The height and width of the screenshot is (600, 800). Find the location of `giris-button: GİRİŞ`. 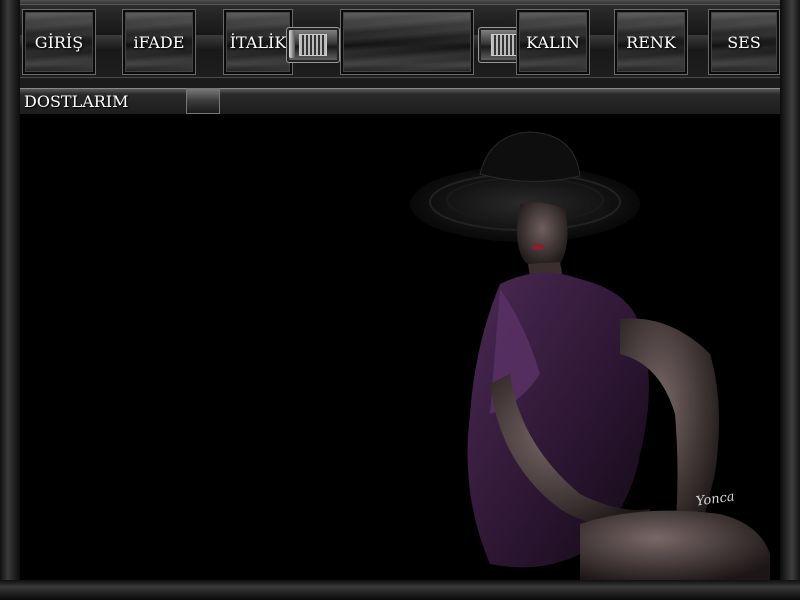

giris-button: GİRİŞ is located at coordinates (59, 42).